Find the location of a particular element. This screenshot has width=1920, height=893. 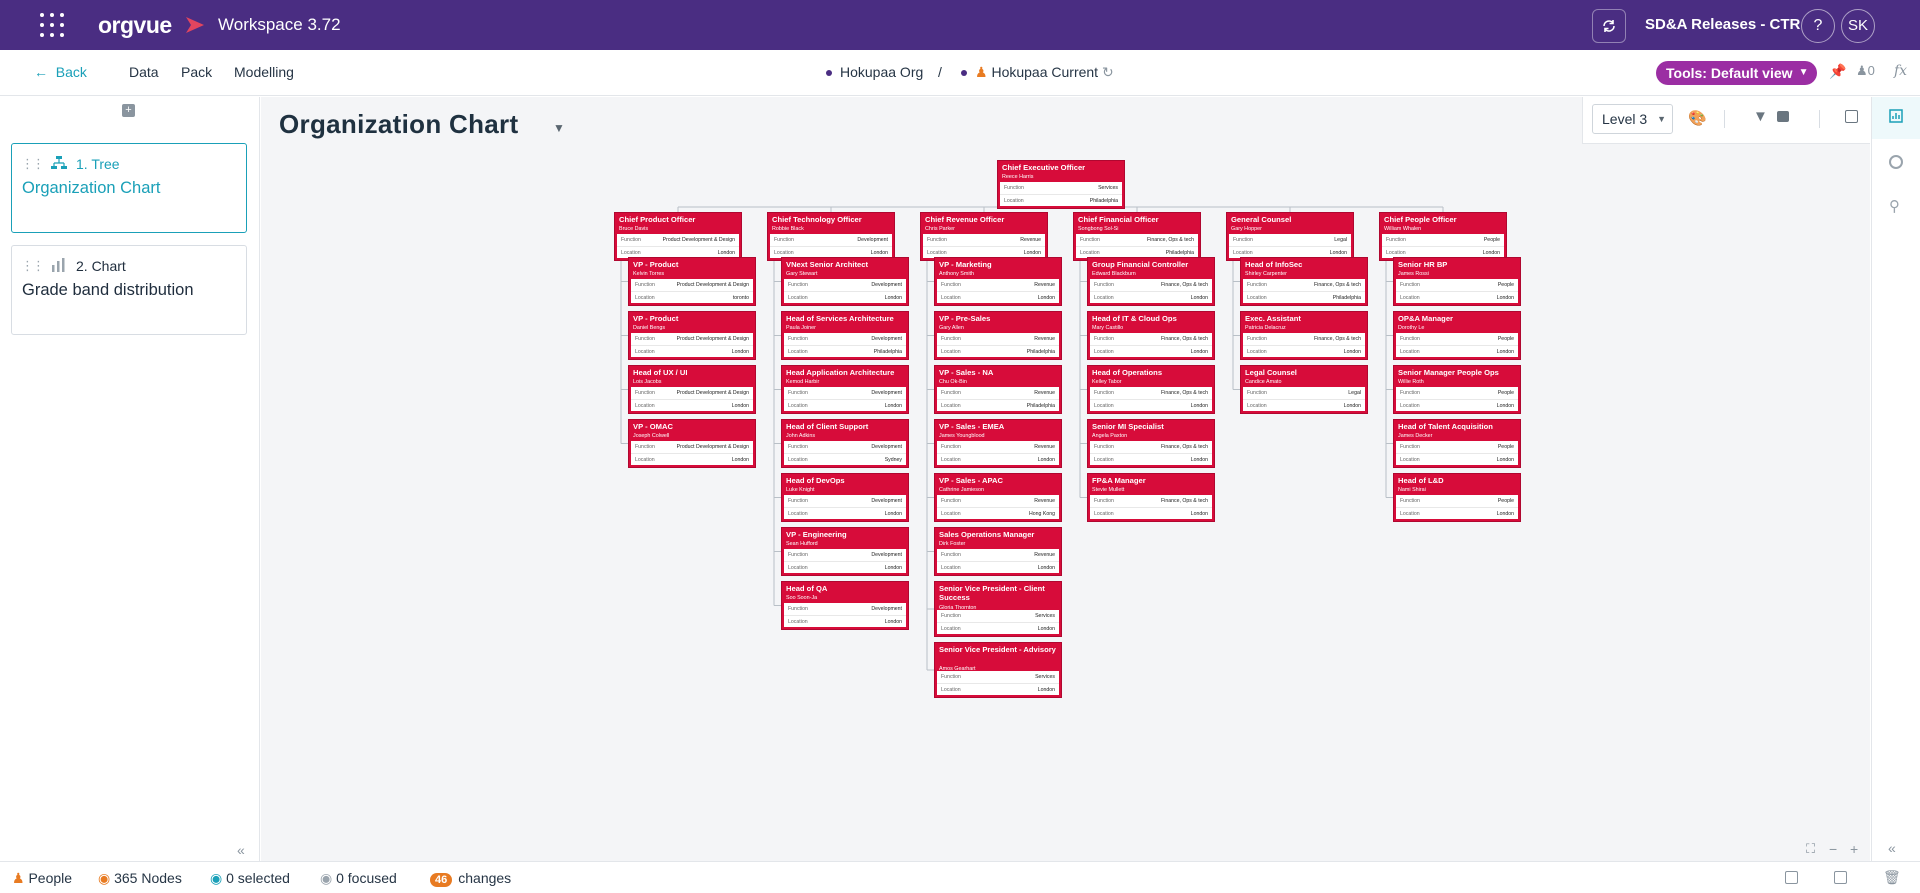

app-grid-icon is located at coordinates (52, 25).